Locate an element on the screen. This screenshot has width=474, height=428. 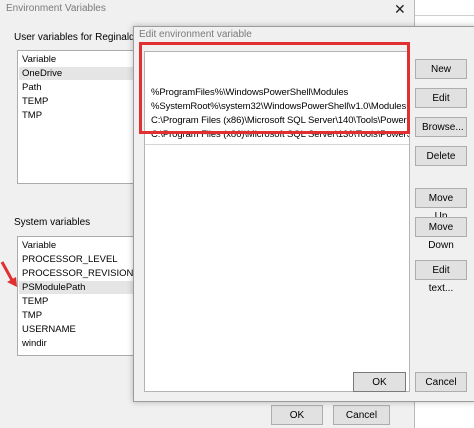
list-item: windir is located at coordinates (34, 343).